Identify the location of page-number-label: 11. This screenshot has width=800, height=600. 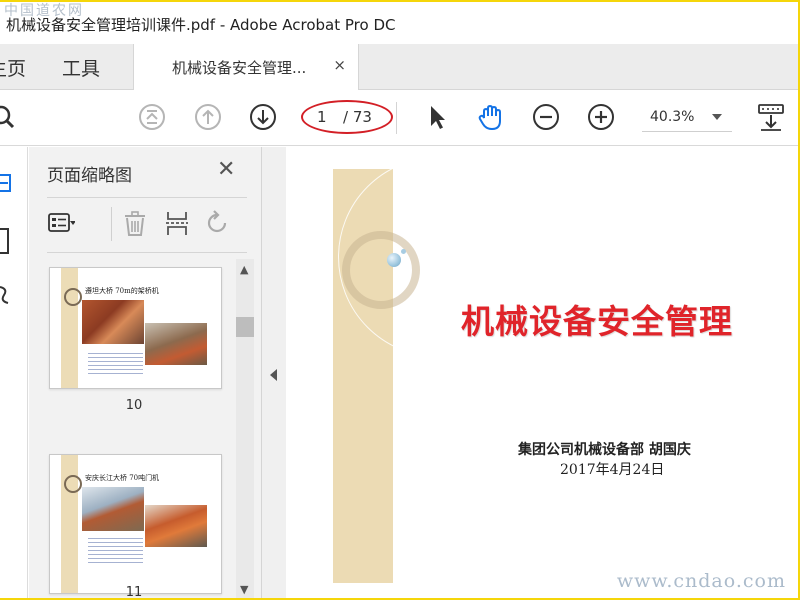
(134, 591).